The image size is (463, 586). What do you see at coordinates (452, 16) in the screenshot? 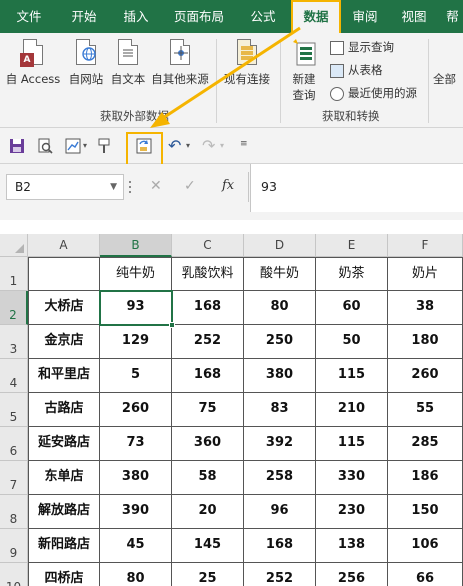
I see `tab-help: 帮` at bounding box center [452, 16].